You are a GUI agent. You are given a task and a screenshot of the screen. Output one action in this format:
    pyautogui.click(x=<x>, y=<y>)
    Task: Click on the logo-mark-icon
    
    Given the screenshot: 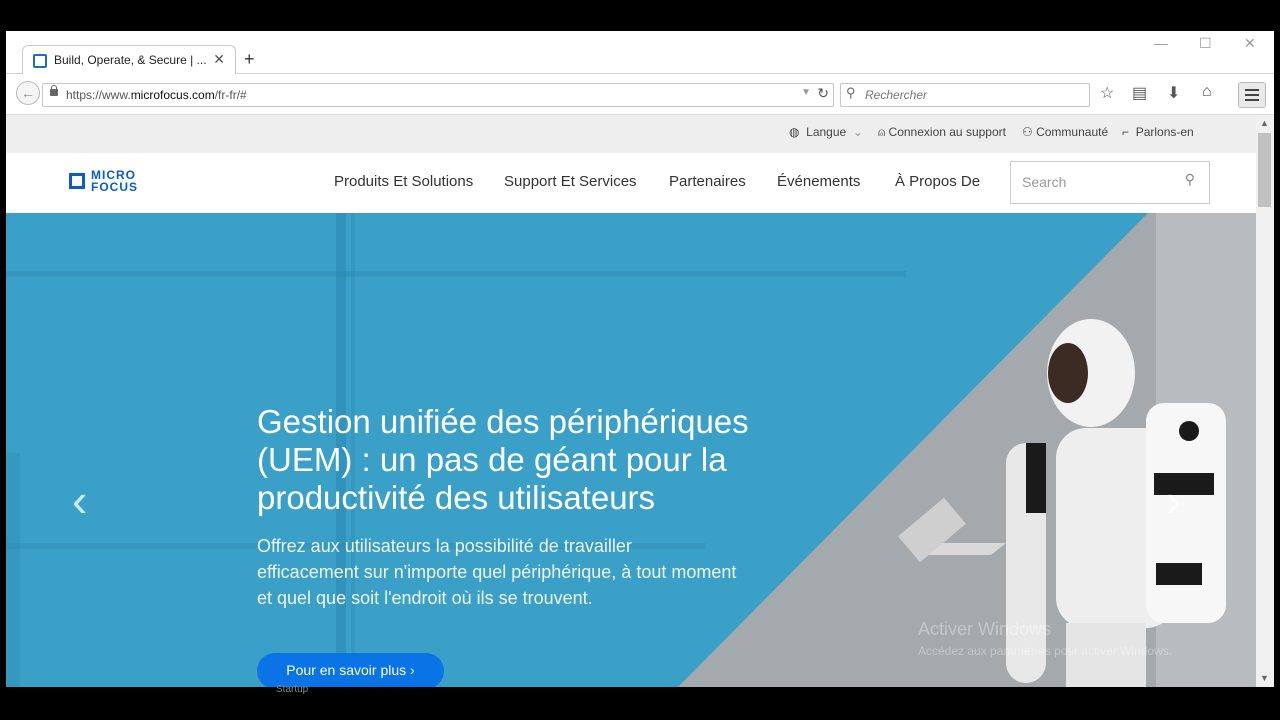 What is the action you would take?
    pyautogui.click(x=77, y=181)
    